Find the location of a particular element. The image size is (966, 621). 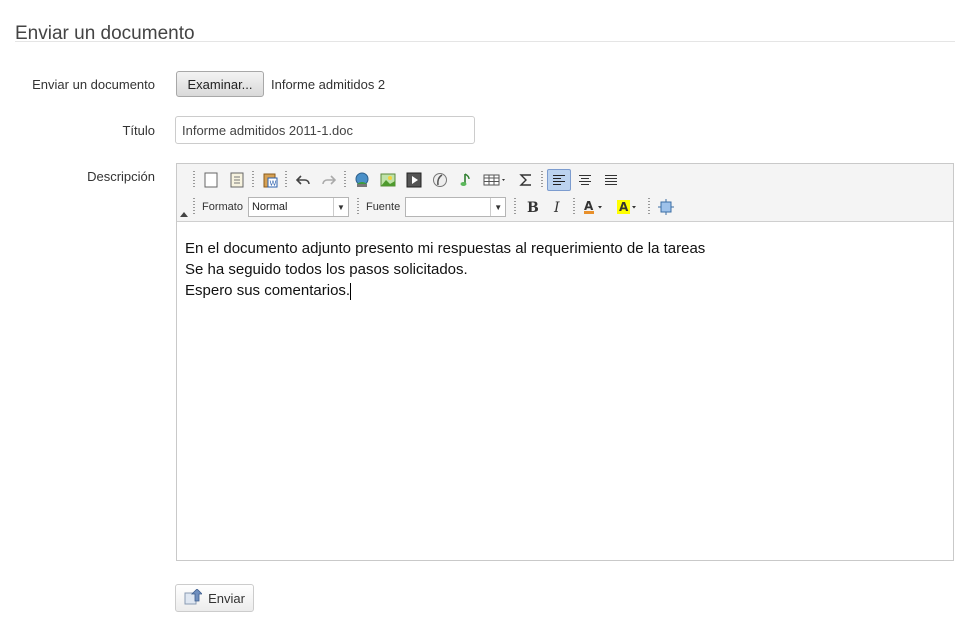

fullscreen-icon is located at coordinates (666, 207).